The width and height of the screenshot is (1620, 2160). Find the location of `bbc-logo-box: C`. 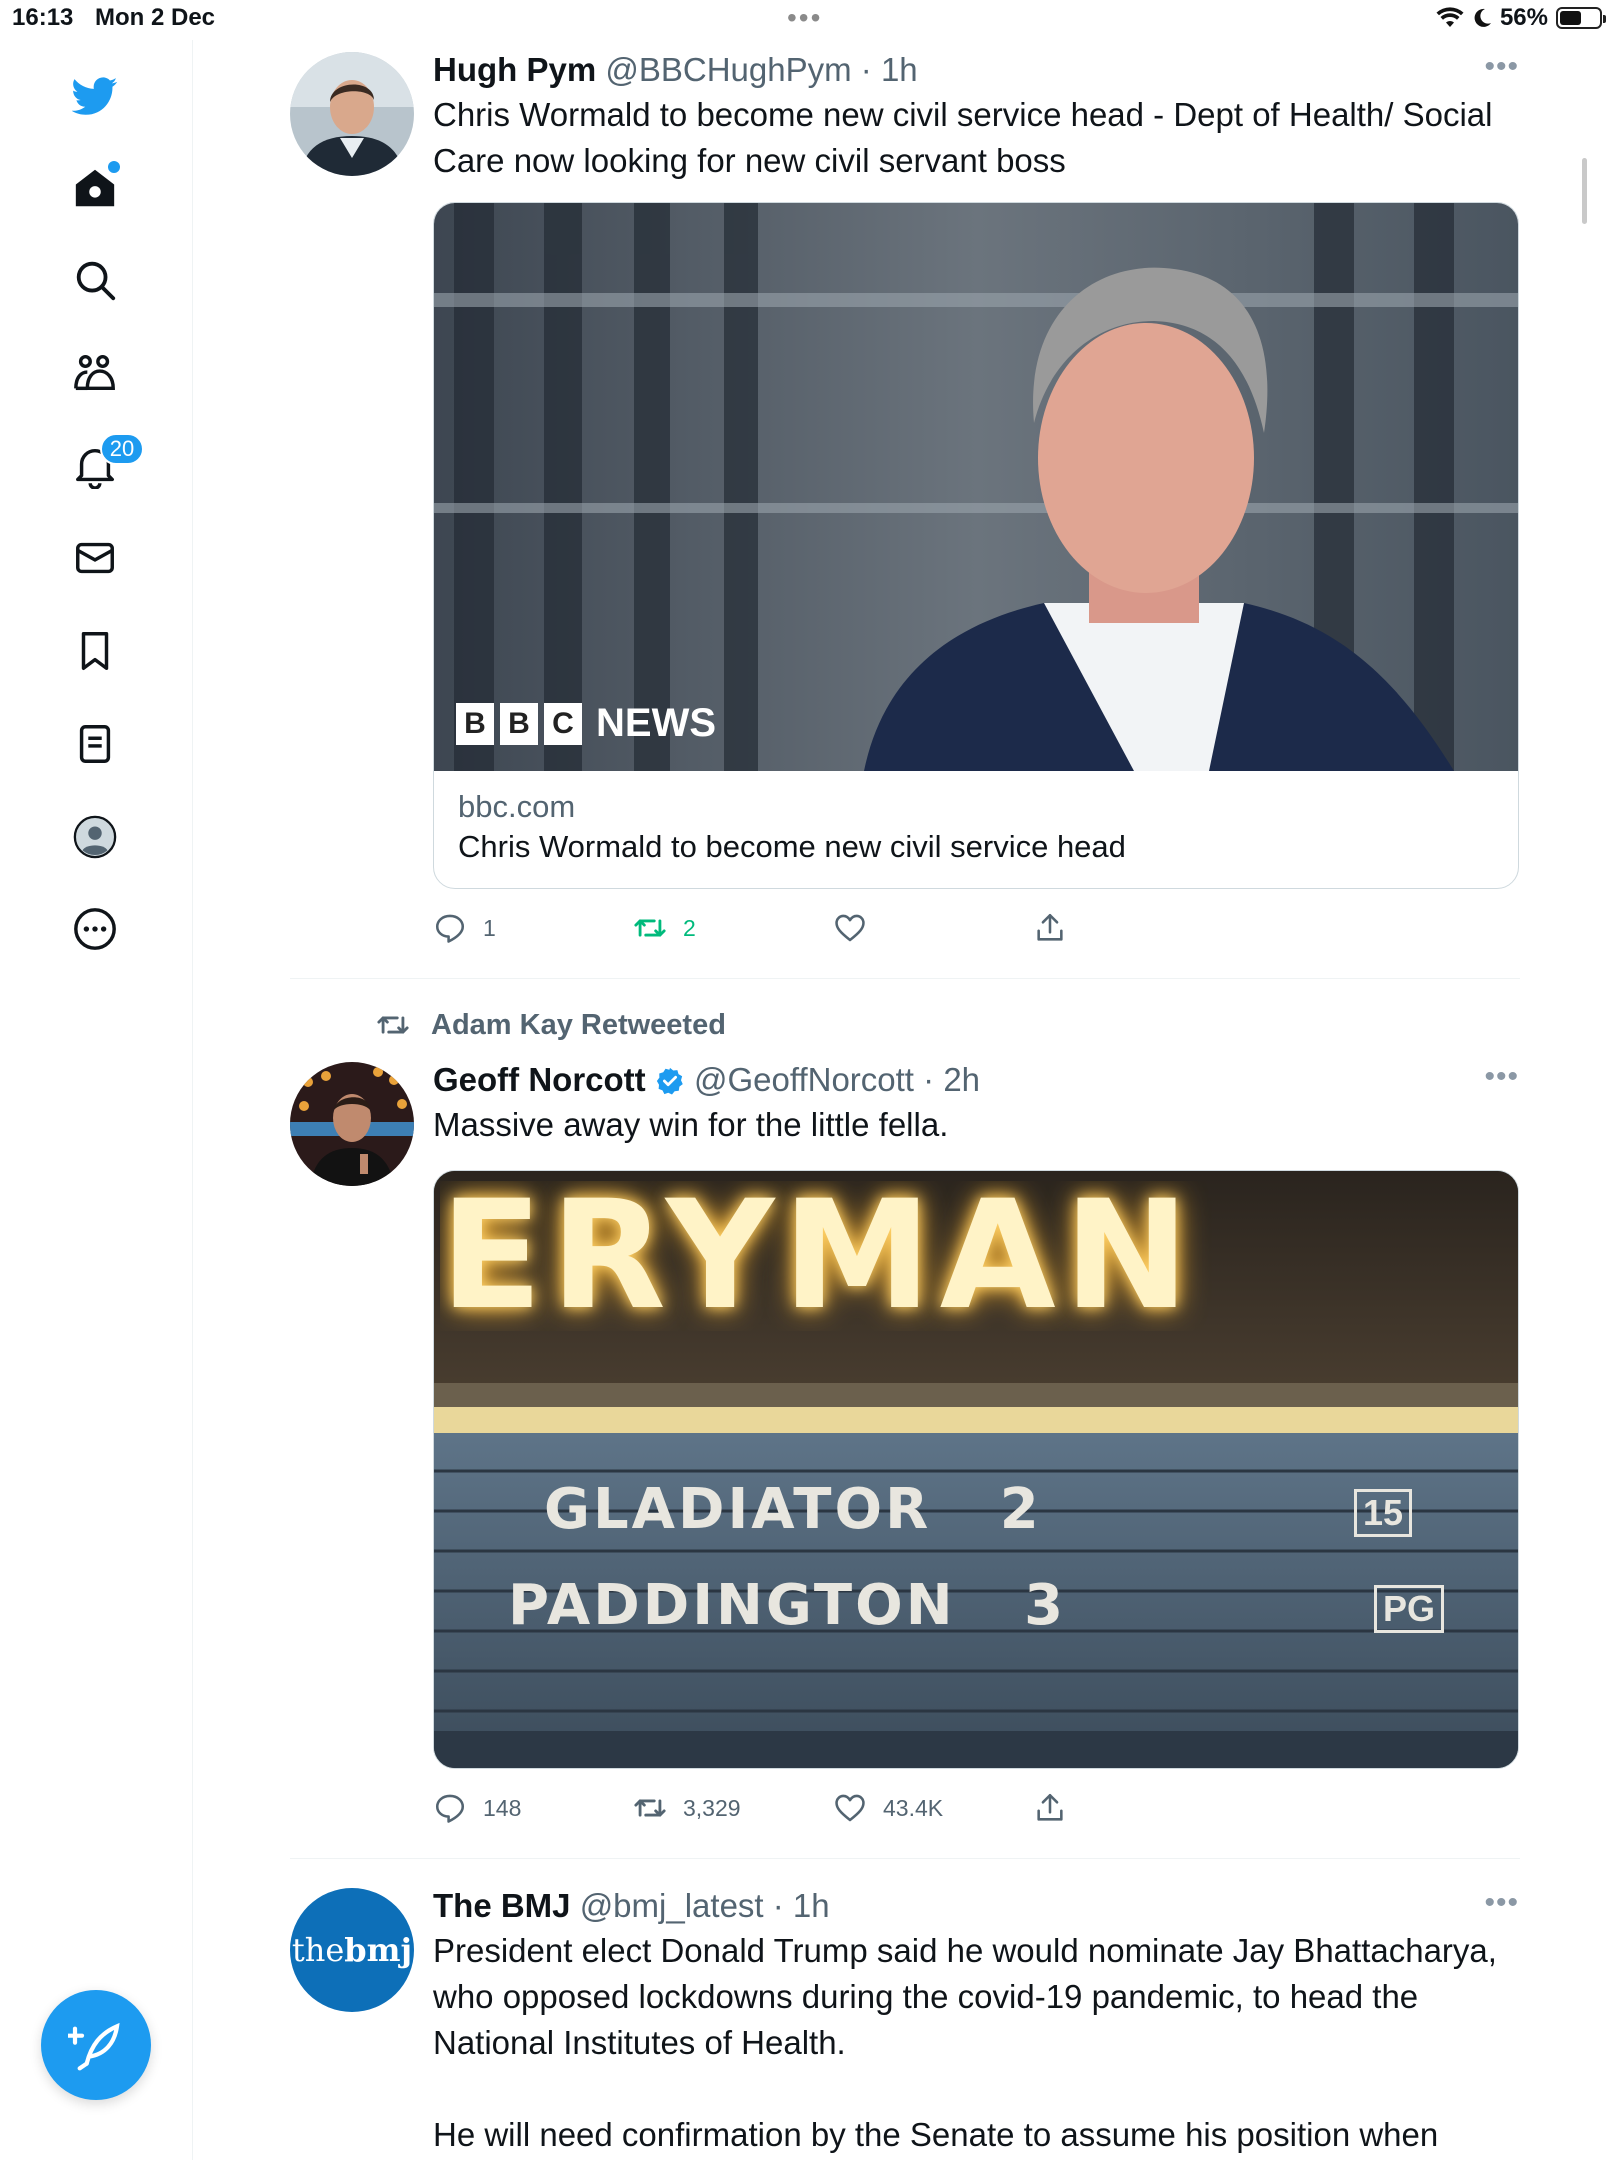

bbc-logo-box: C is located at coordinates (563, 723).